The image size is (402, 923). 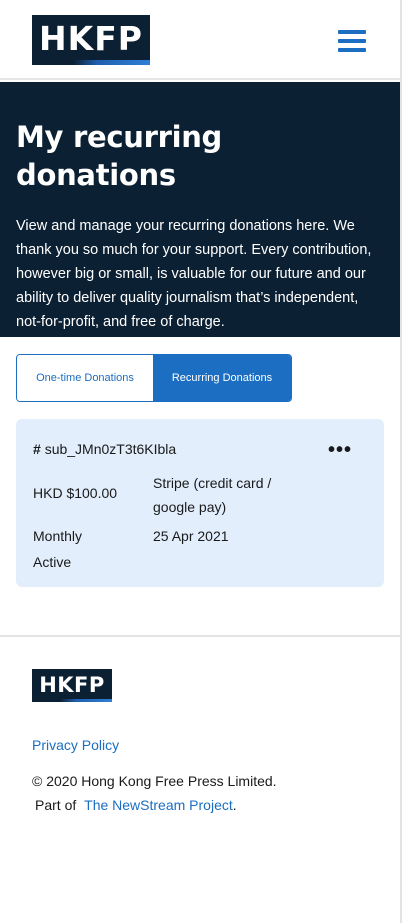 I want to click on privacy-policy-link: Privacy Policy, so click(x=75, y=745).